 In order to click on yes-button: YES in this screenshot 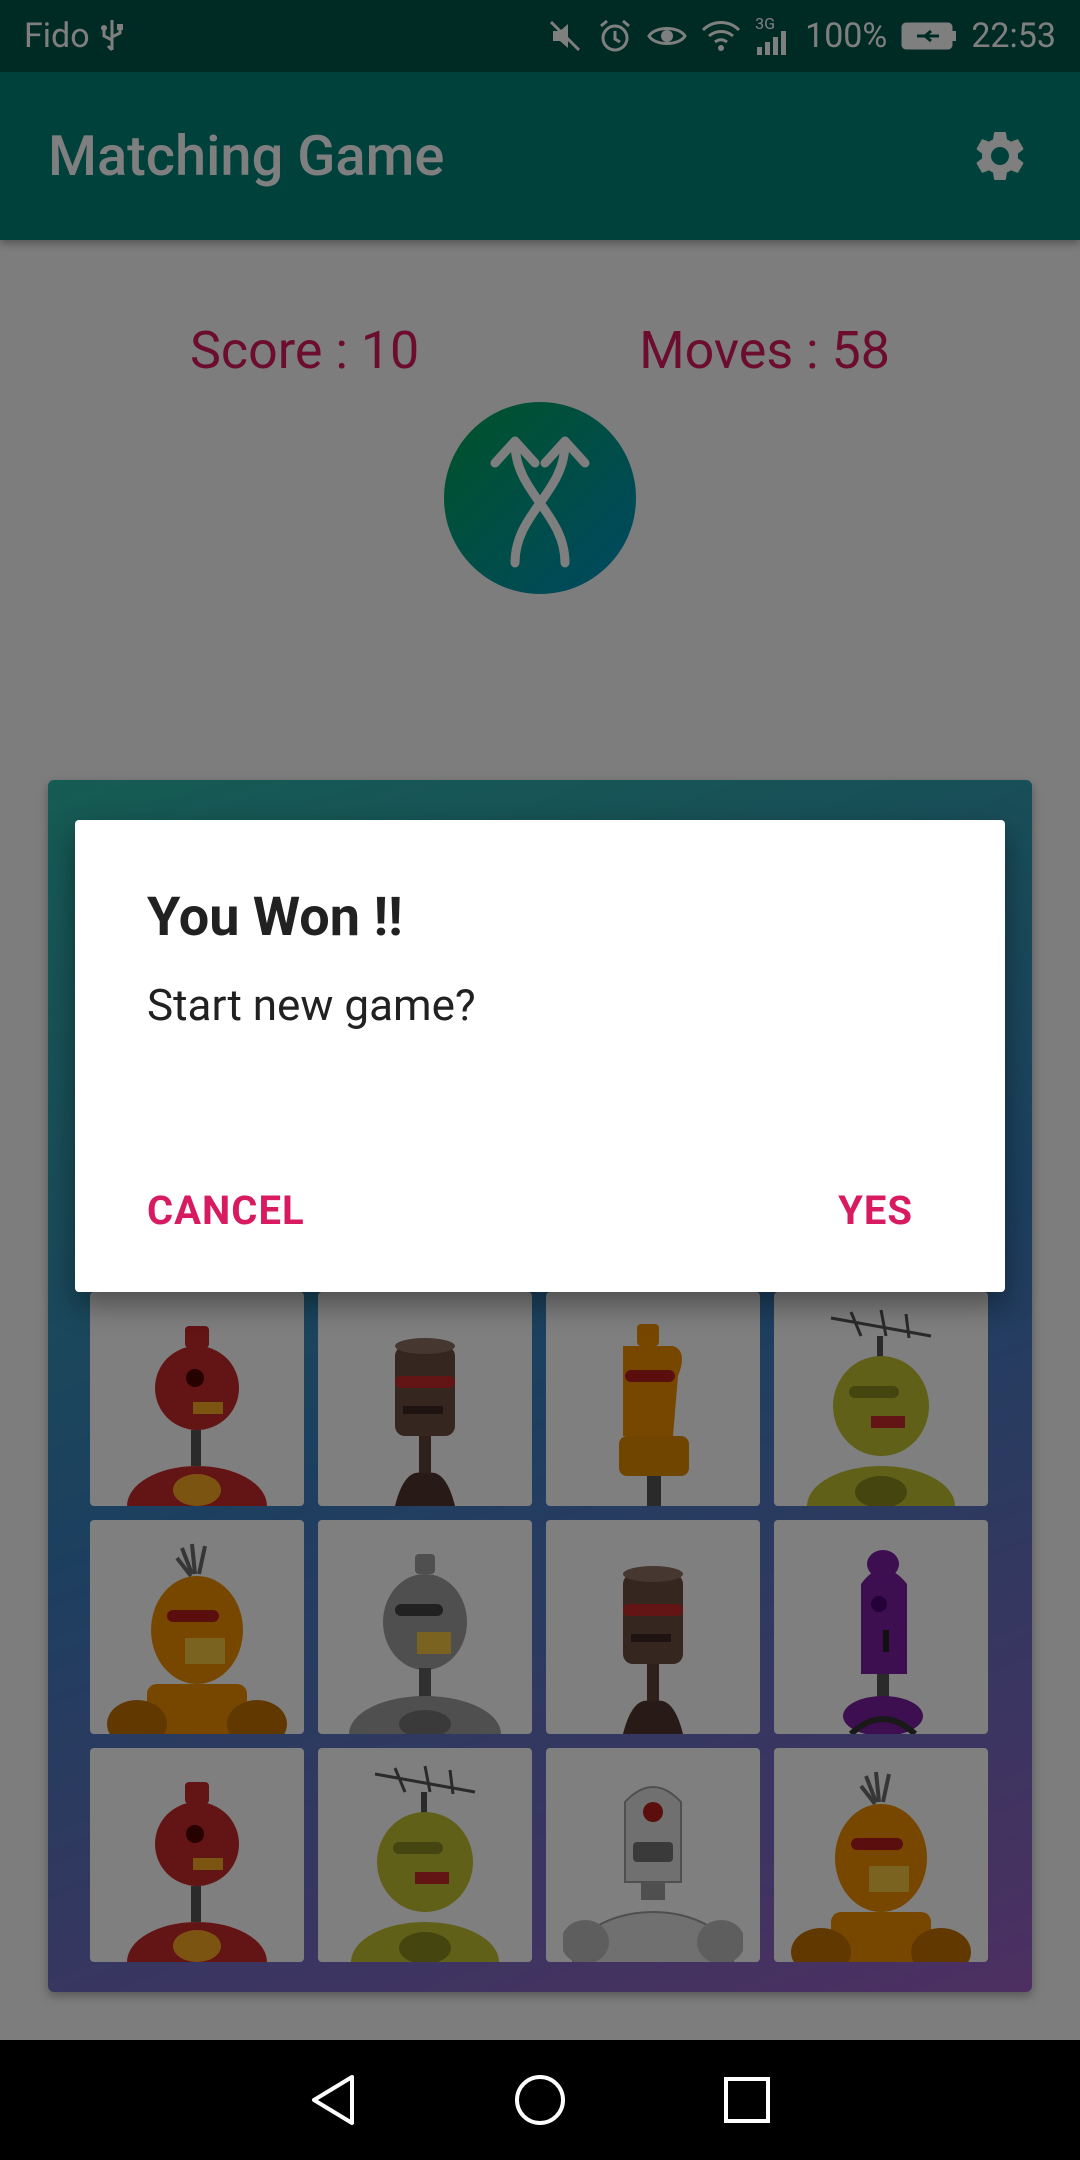, I will do `click(875, 1210)`.